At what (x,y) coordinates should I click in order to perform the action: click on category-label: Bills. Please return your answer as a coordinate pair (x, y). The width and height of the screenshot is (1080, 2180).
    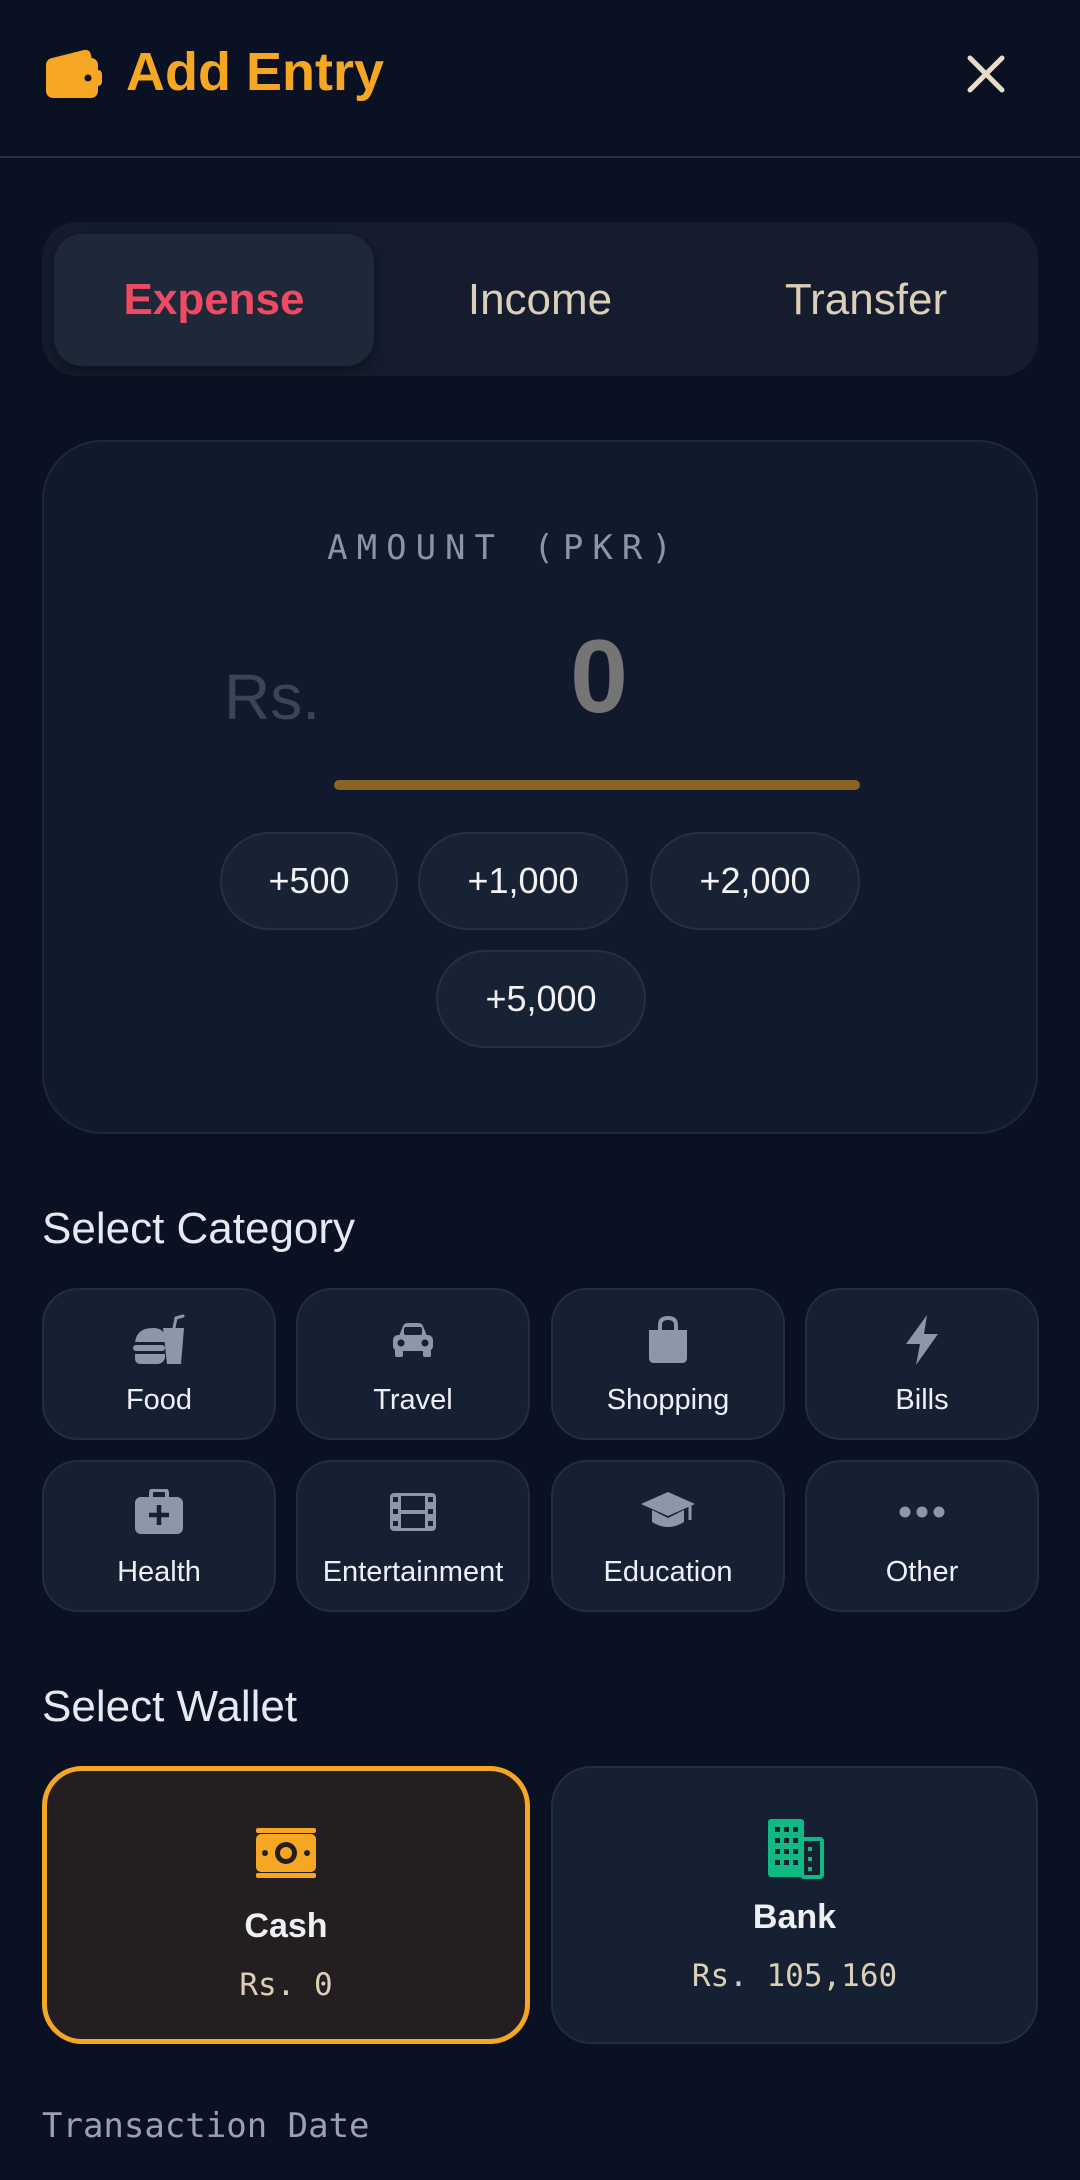
    Looking at the image, I should click on (922, 1400).